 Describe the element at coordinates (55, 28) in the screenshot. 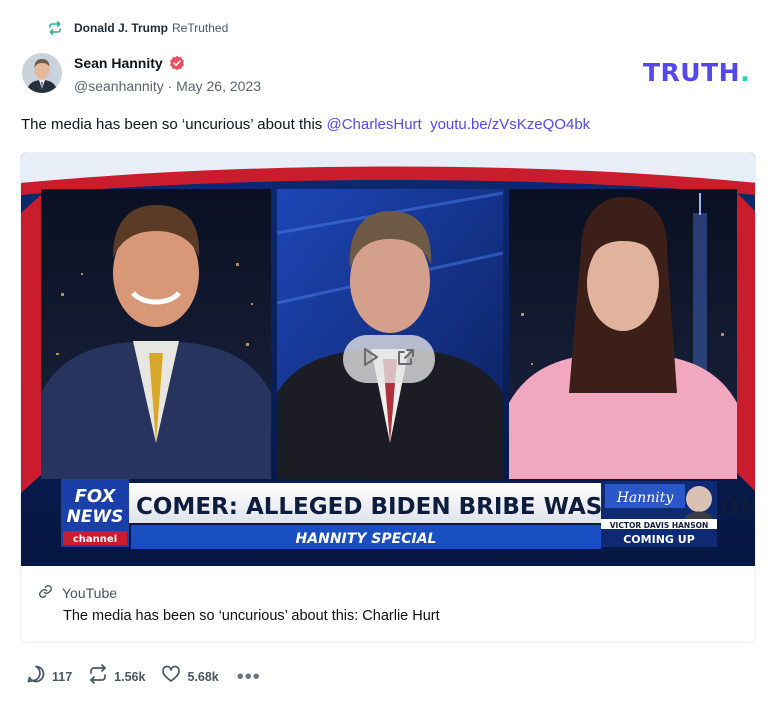

I see `retruth-icon` at that location.